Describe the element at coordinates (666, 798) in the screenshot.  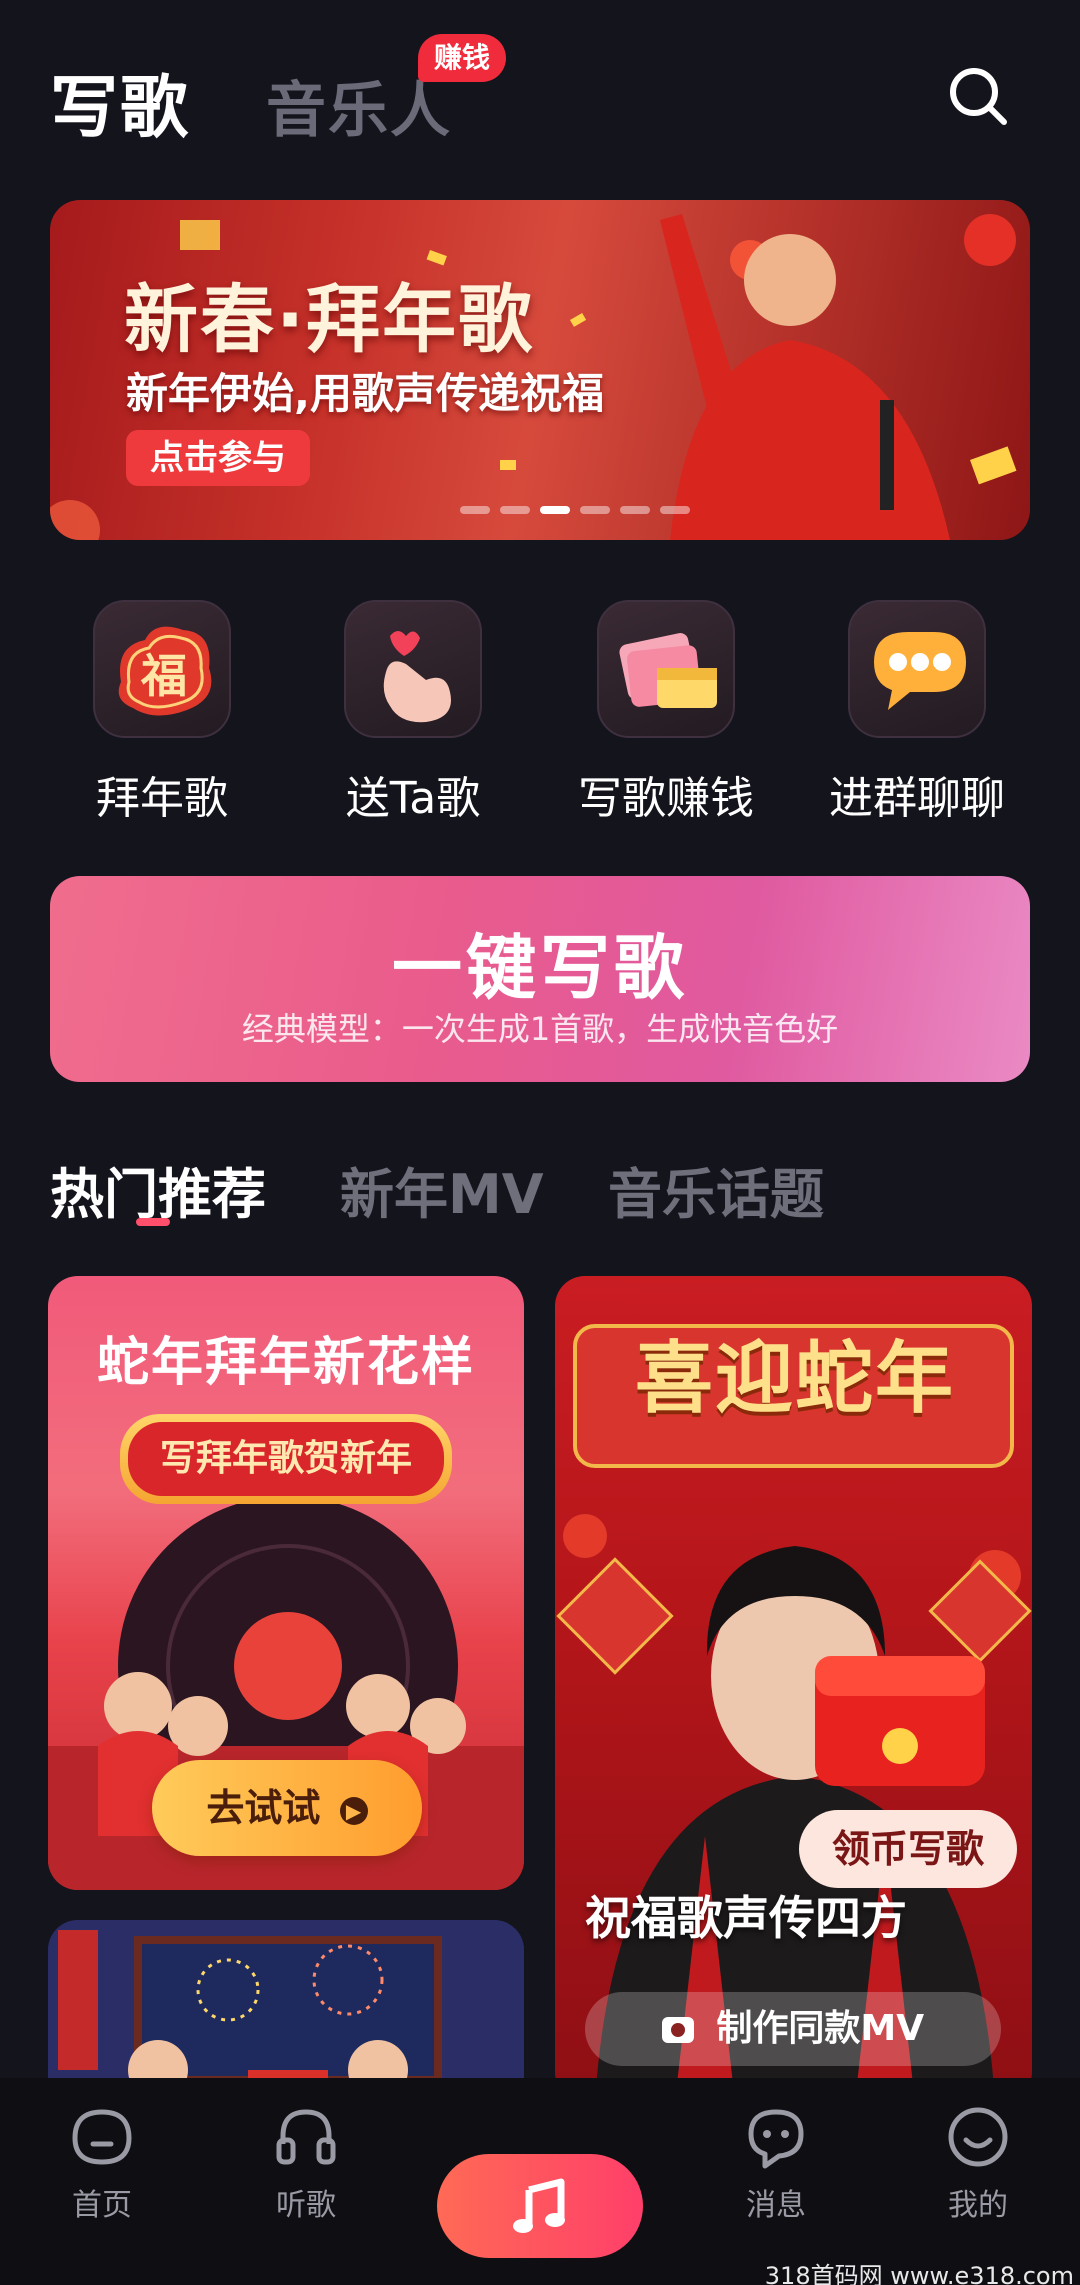
I see `quick-item-label: 写歌赚钱` at that location.